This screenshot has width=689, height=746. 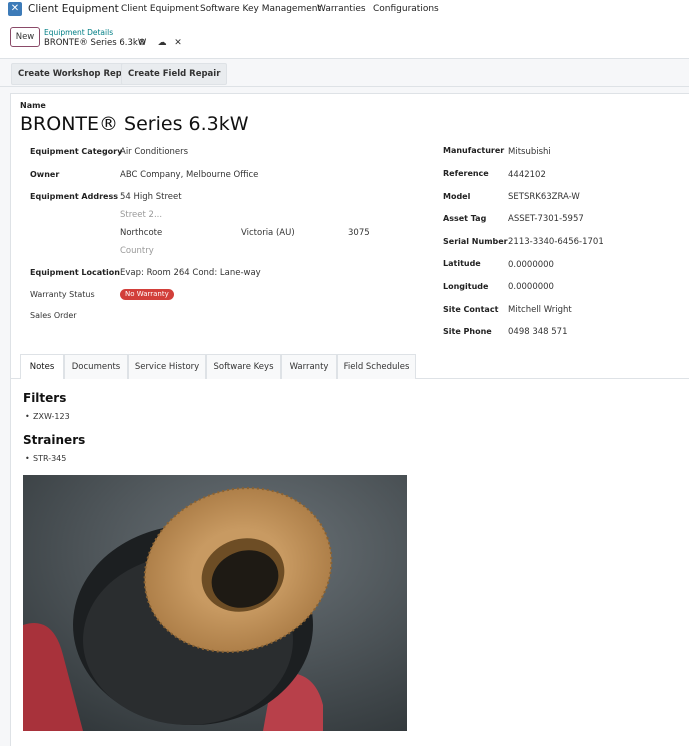 I want to click on owner-field: ABC Company, Melbourne Office, so click(x=189, y=175).